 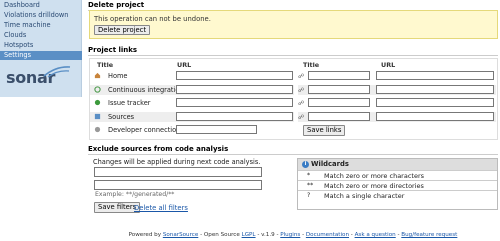 What do you see at coordinates (429, 235) in the screenshot?
I see `bug-request-link: Bug/feature request` at bounding box center [429, 235].